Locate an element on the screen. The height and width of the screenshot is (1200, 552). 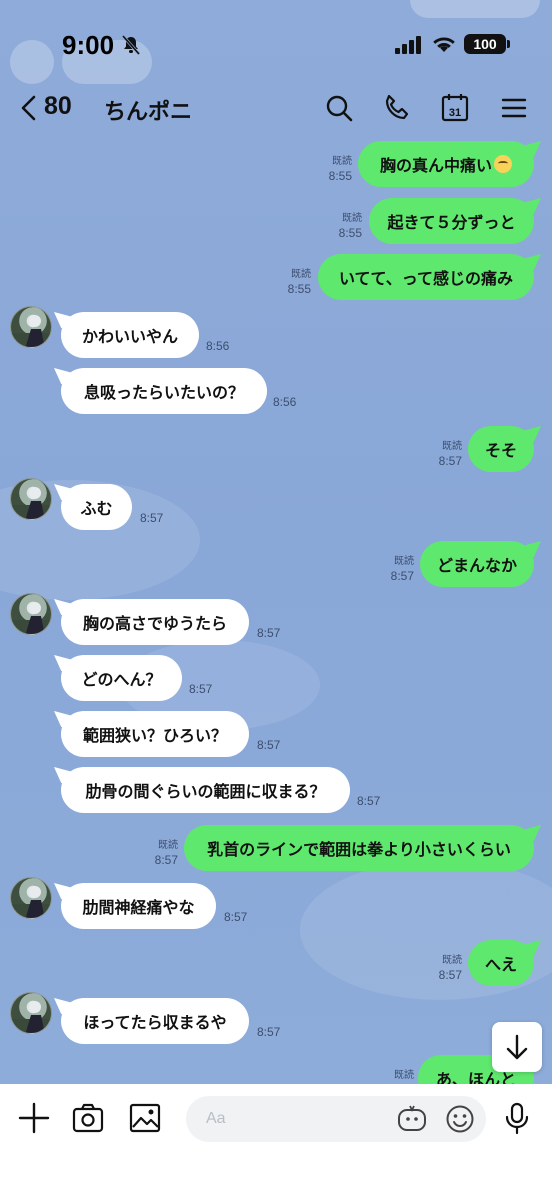
search-icon is located at coordinates (339, 108).